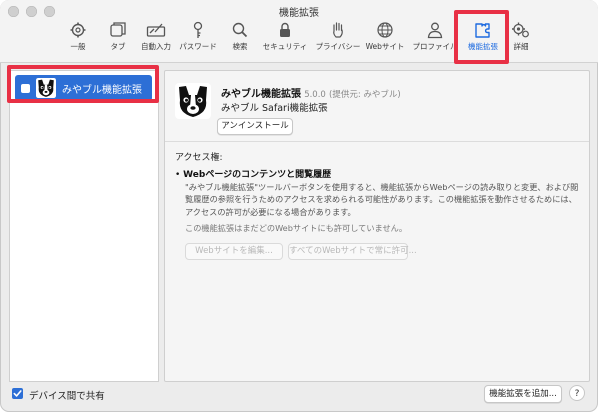 This screenshot has width=598, height=412. What do you see at coordinates (377, 141) in the screenshot?
I see `divider` at bounding box center [377, 141].